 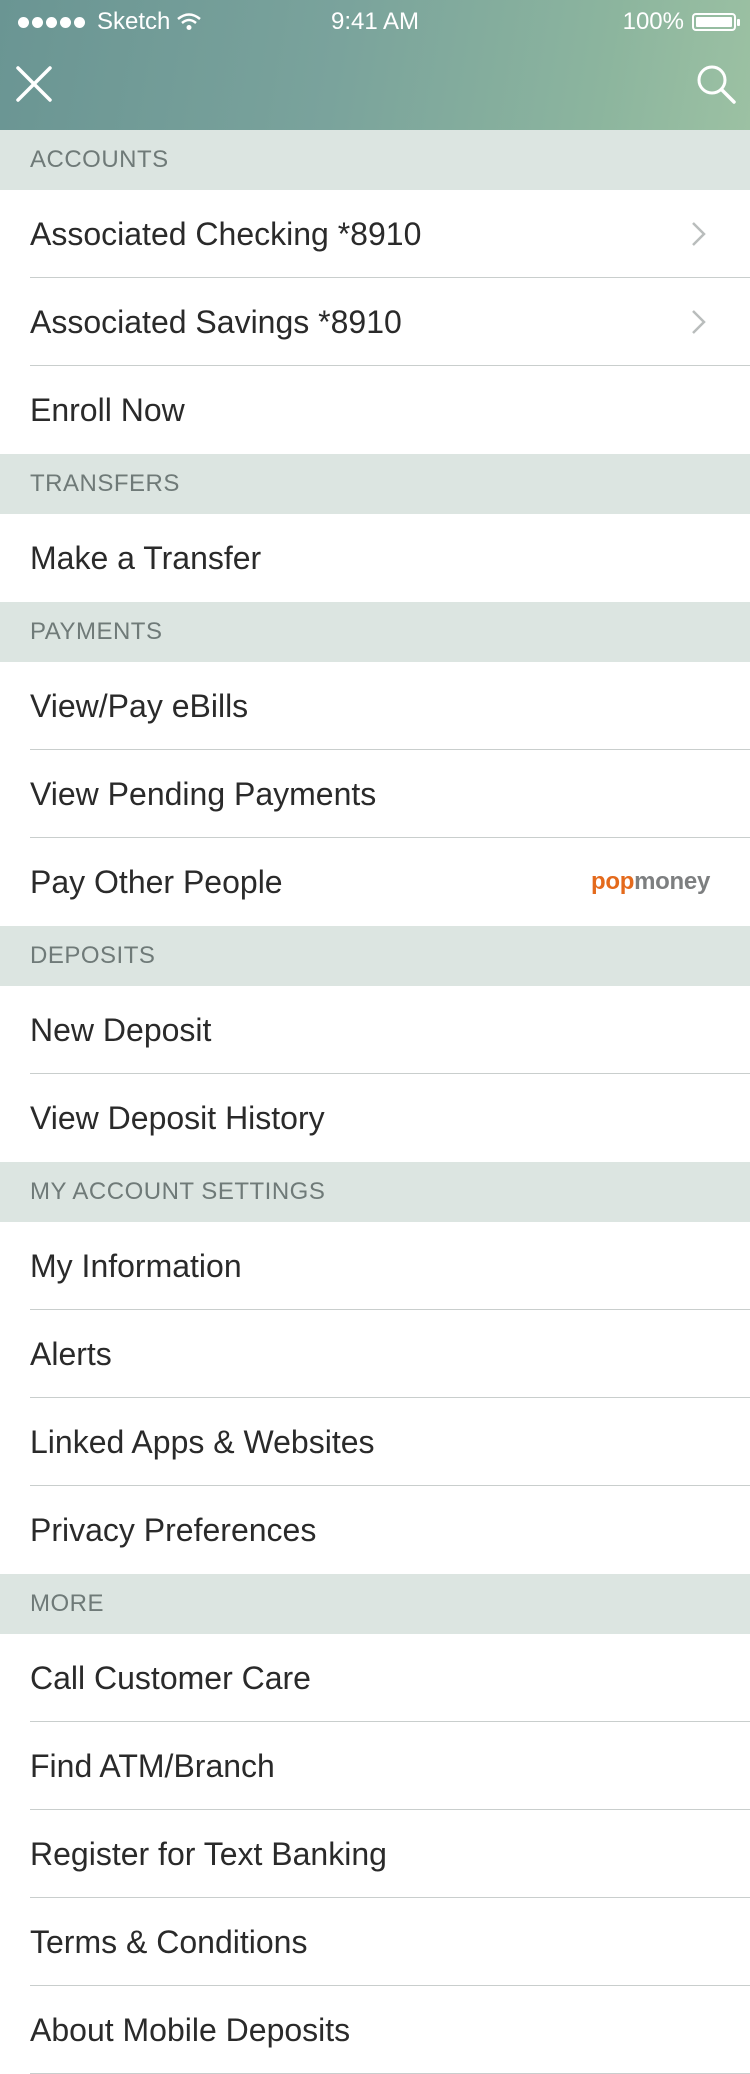 What do you see at coordinates (375, 410) in the screenshot?
I see `menu-item-enroll-now: Enroll Now` at bounding box center [375, 410].